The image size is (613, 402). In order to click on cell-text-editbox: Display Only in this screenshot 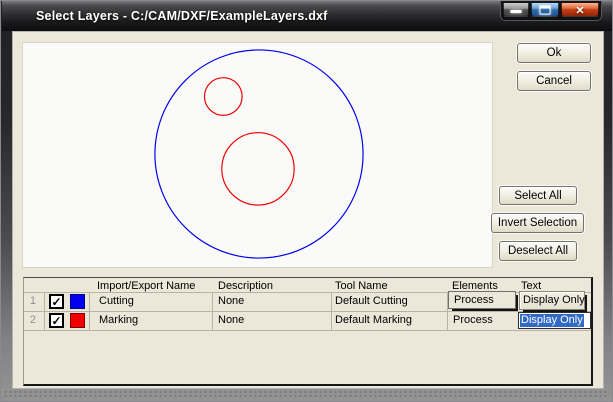, I will do `click(554, 320)`.